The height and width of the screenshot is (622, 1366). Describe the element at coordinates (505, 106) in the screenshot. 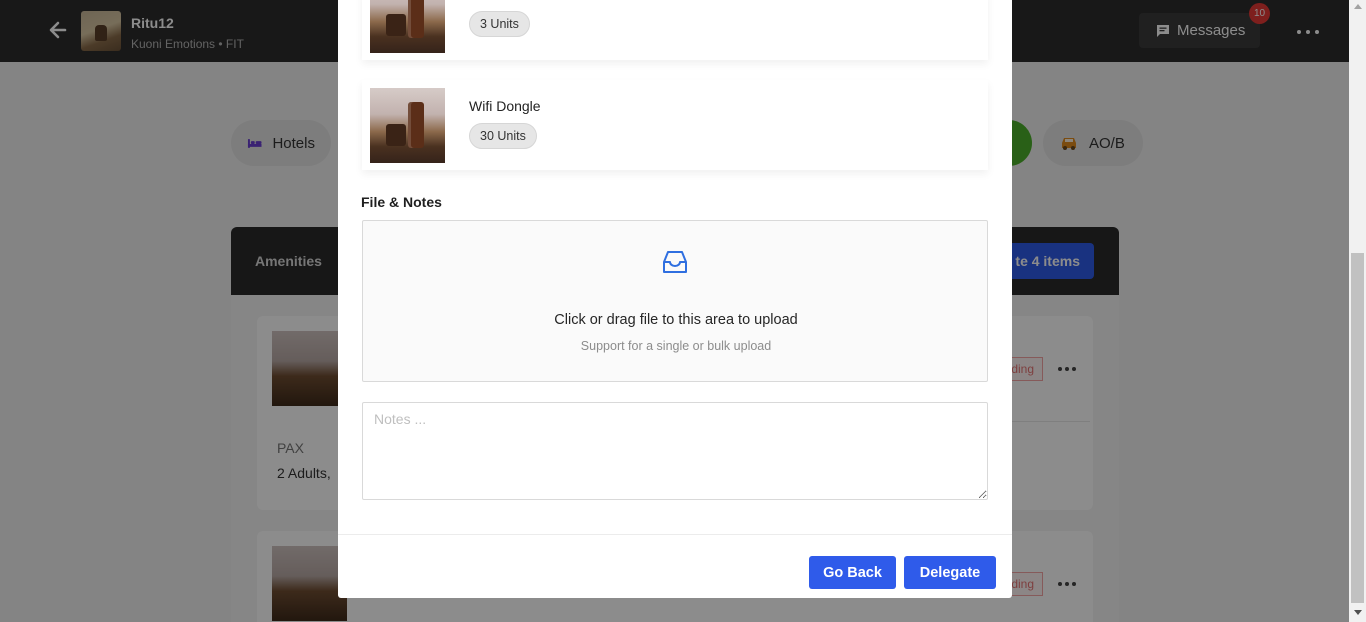

I see `item-name: Wifi Dongle` at that location.